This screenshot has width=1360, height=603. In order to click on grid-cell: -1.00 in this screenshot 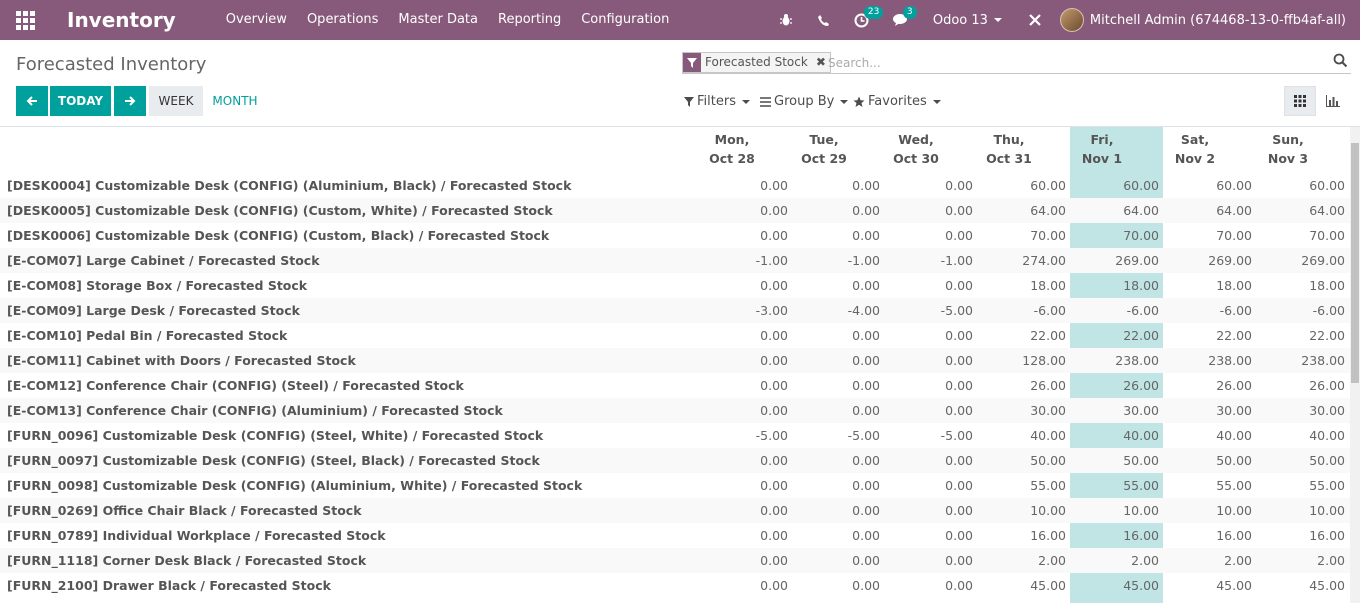, I will do `click(933, 260)`.